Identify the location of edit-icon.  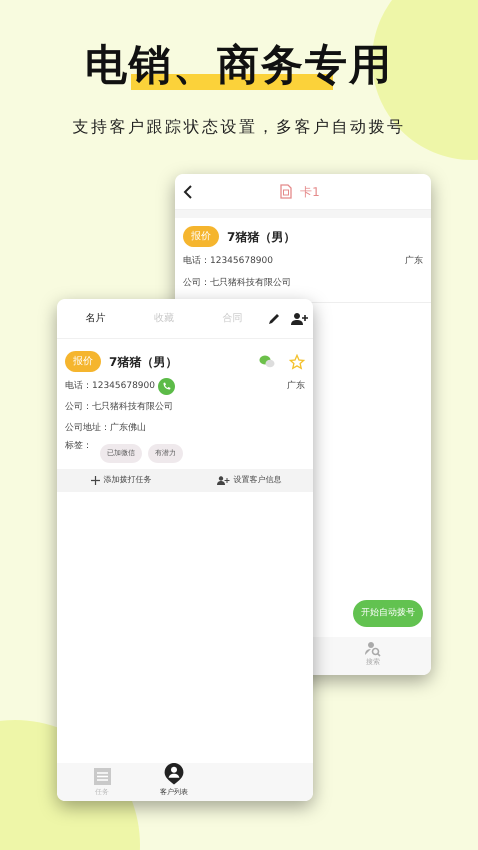
(274, 319).